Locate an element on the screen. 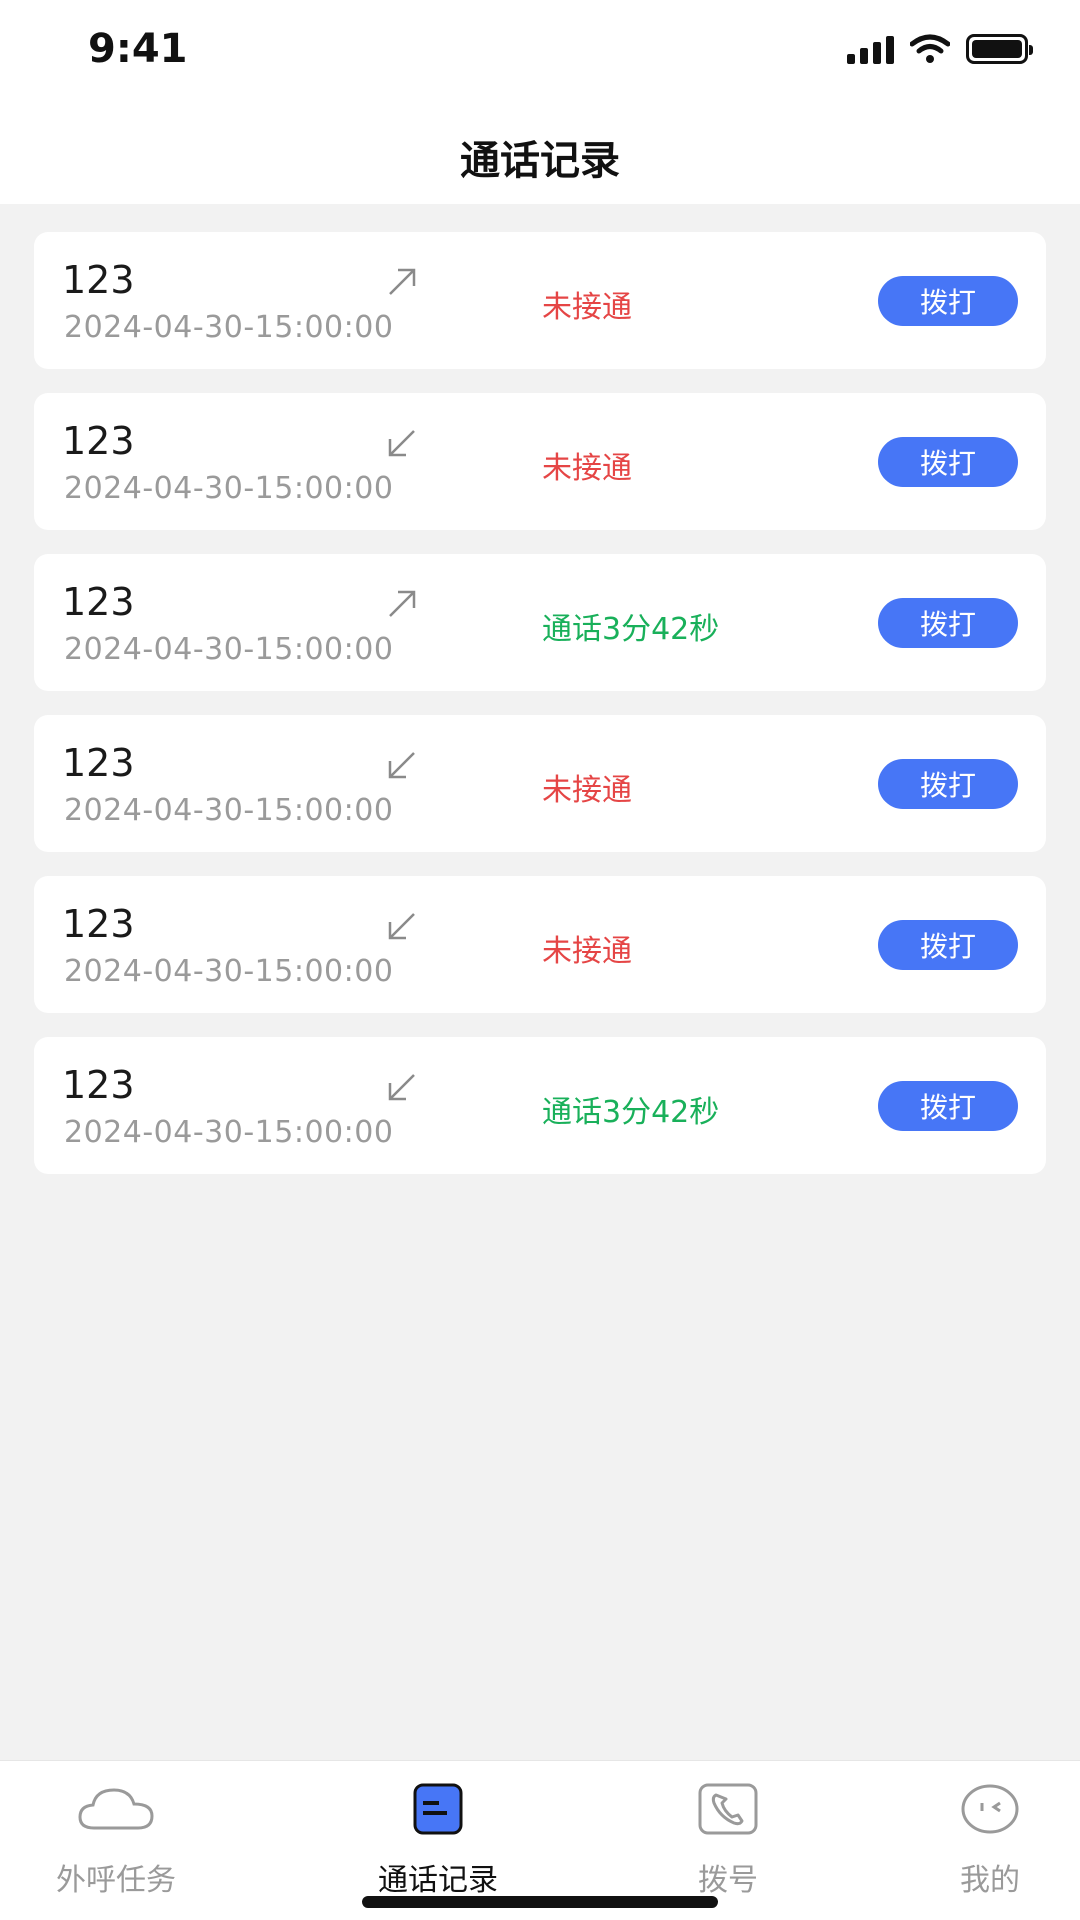 The image size is (1080, 1920). top-bar: 9:41 通话记录 is located at coordinates (540, 102).